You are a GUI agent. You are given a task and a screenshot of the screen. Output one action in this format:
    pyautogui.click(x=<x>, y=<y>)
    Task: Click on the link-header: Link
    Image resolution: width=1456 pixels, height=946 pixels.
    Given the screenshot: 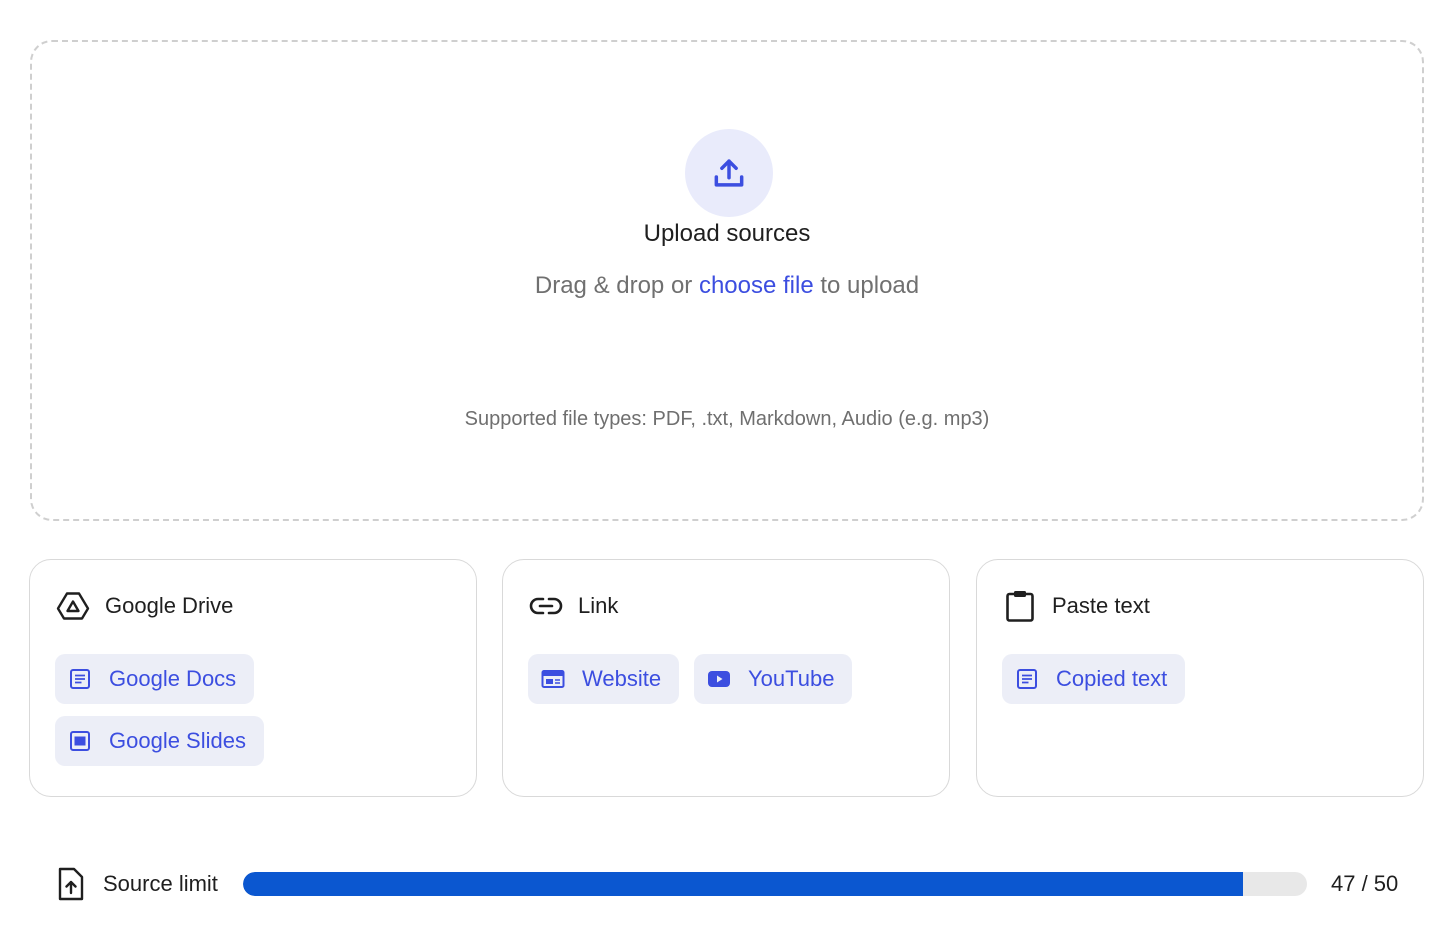 What is the action you would take?
    pyautogui.click(x=573, y=606)
    